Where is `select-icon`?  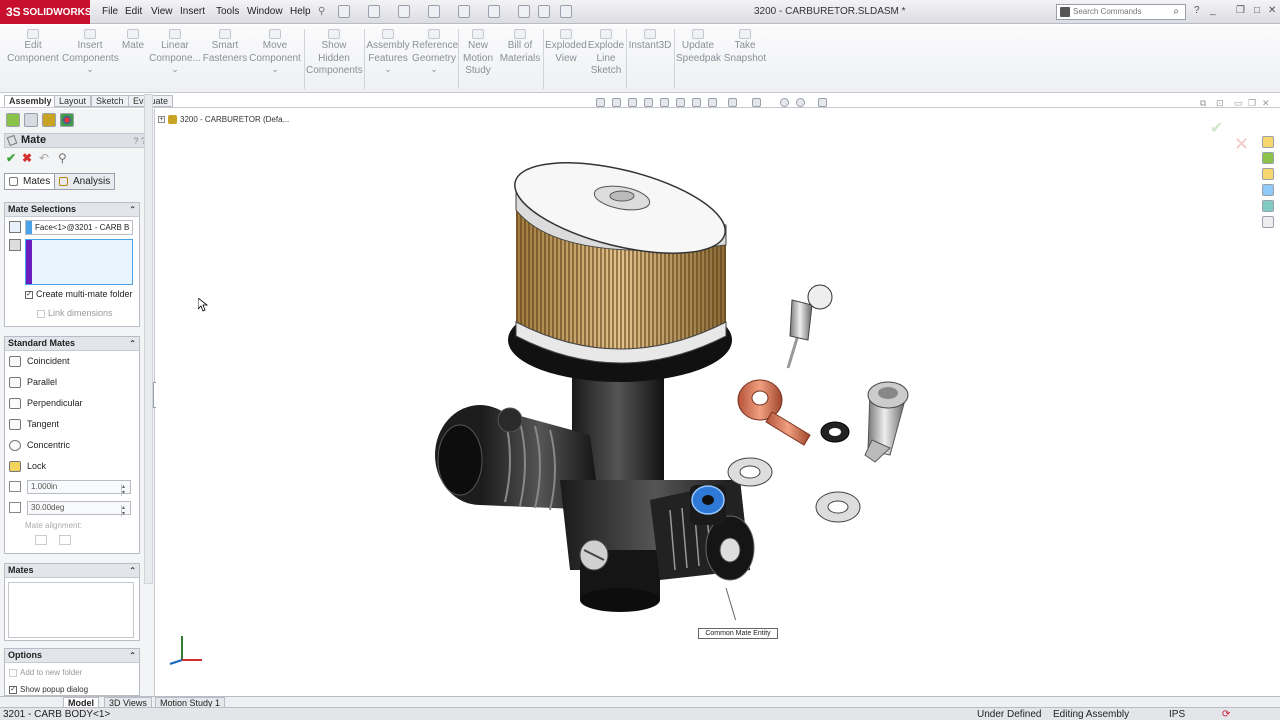
select-icon is located at coordinates (494, 11).